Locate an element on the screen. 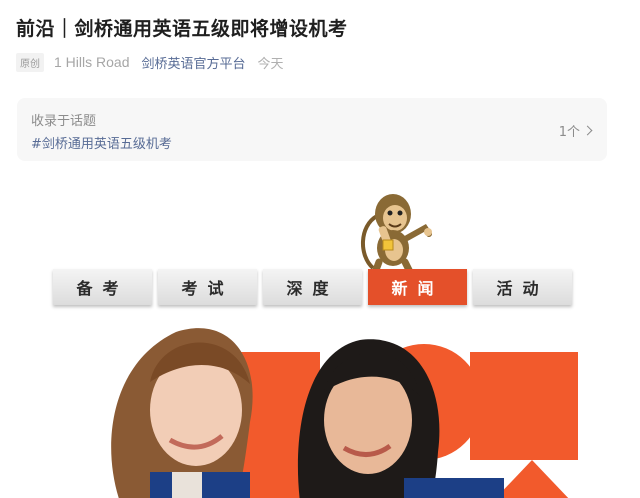 This screenshot has height=498, width=640. nav-tab-exam: 考试 is located at coordinates (207, 287).